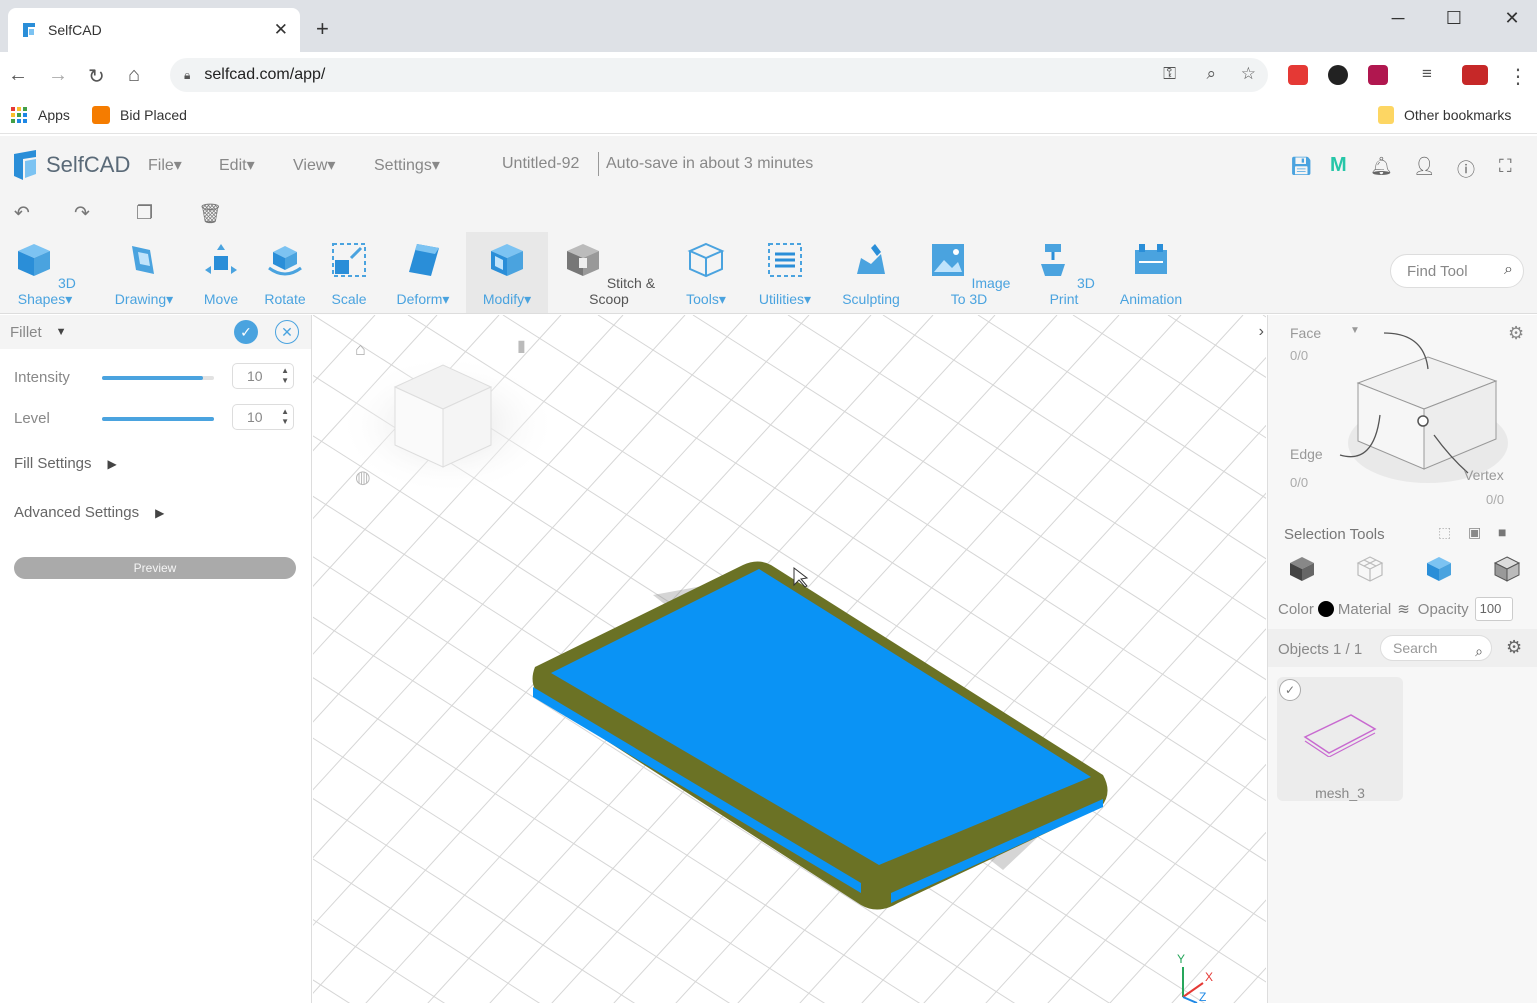 This screenshot has width=1537, height=1003. I want to click on tool-image-to-3d: Image To 3D, so click(969, 273).